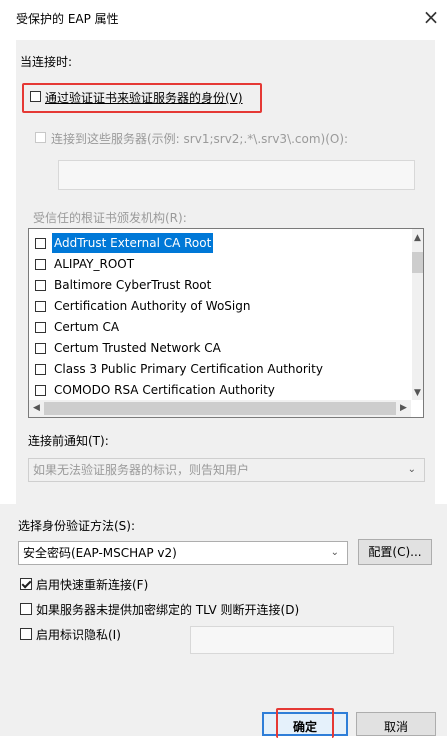 The image size is (447, 738). What do you see at coordinates (87, 327) in the screenshot?
I see `list-item-label: Certum CA` at bounding box center [87, 327].